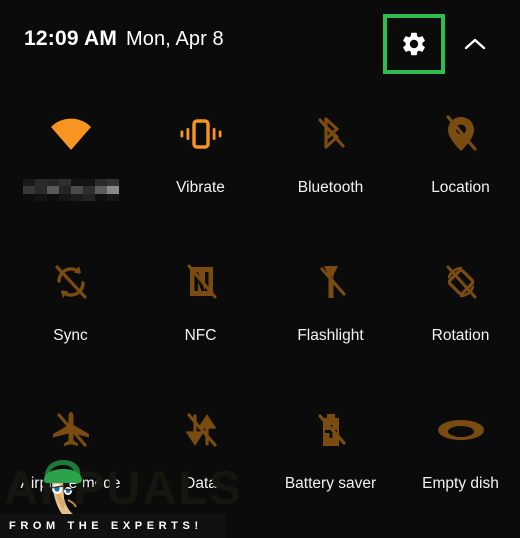  What do you see at coordinates (200, 166) in the screenshot?
I see `tile-vibrate: Vibrate` at bounding box center [200, 166].